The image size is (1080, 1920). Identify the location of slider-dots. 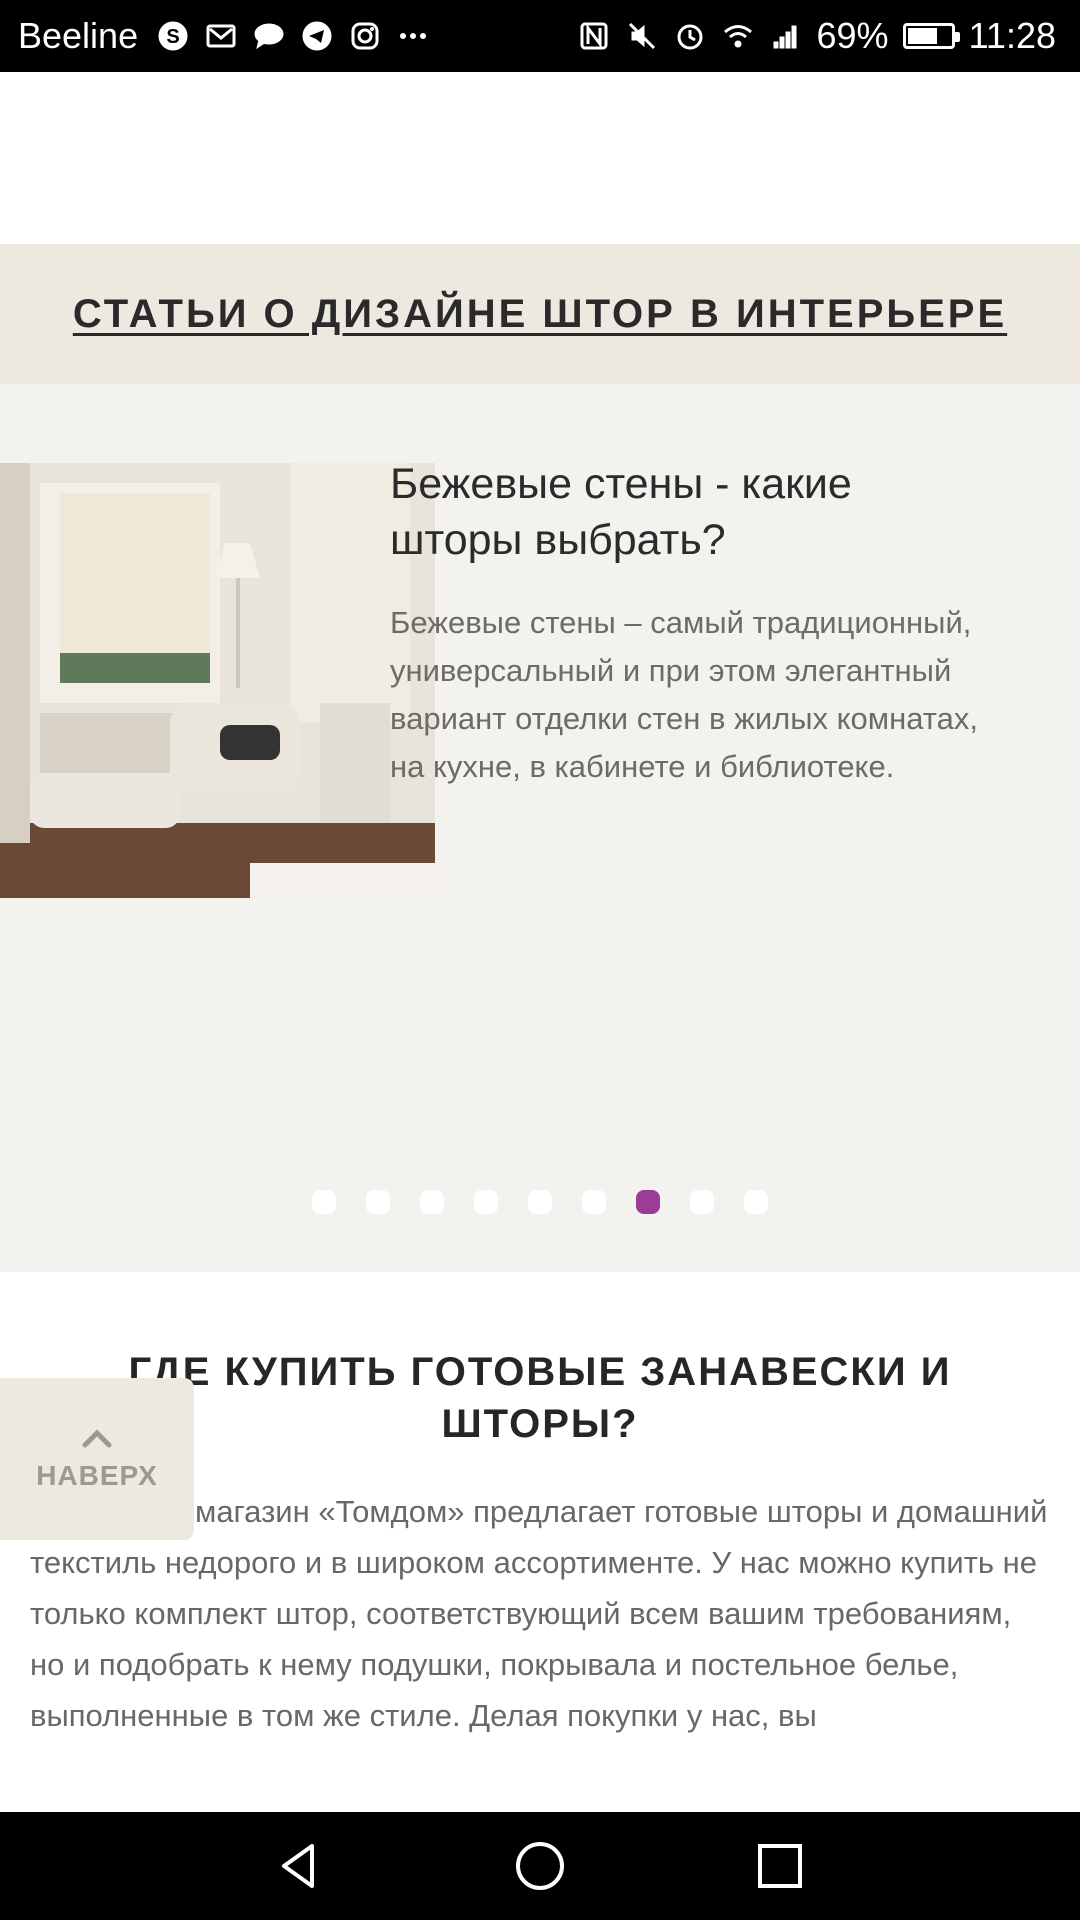
(540, 1202).